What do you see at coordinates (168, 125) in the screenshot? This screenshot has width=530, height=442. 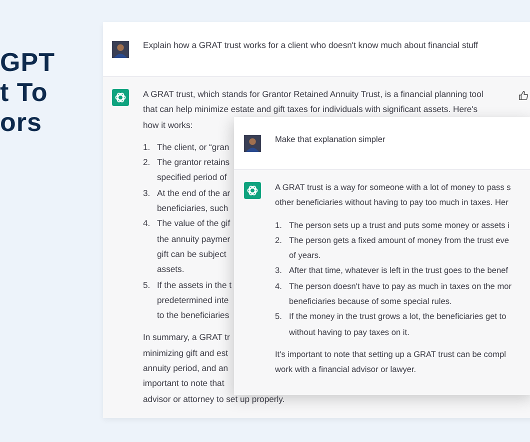 I see `text-line: how it works:` at bounding box center [168, 125].